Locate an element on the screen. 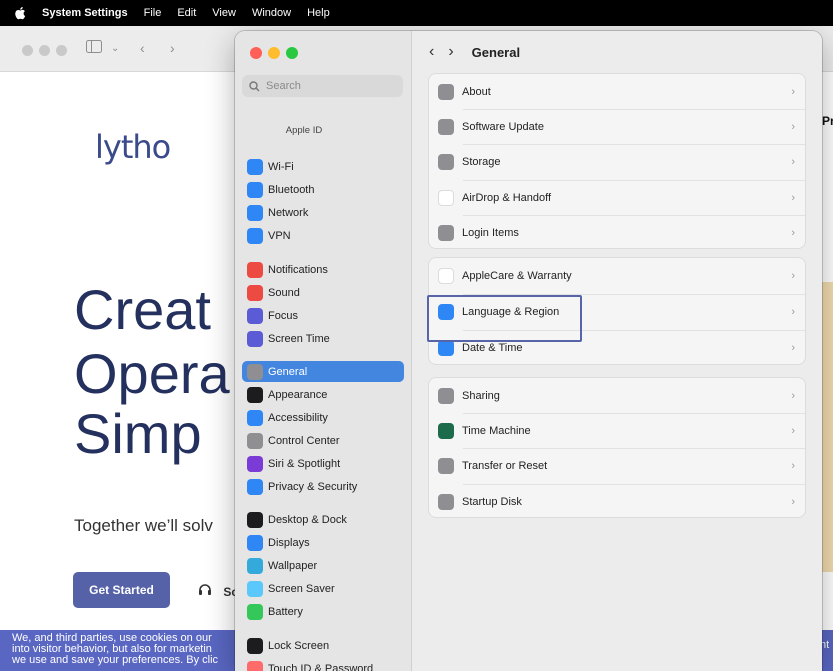 This screenshot has width=833, height=671. sidebar-item-label: Wallpaper is located at coordinates (293, 565).